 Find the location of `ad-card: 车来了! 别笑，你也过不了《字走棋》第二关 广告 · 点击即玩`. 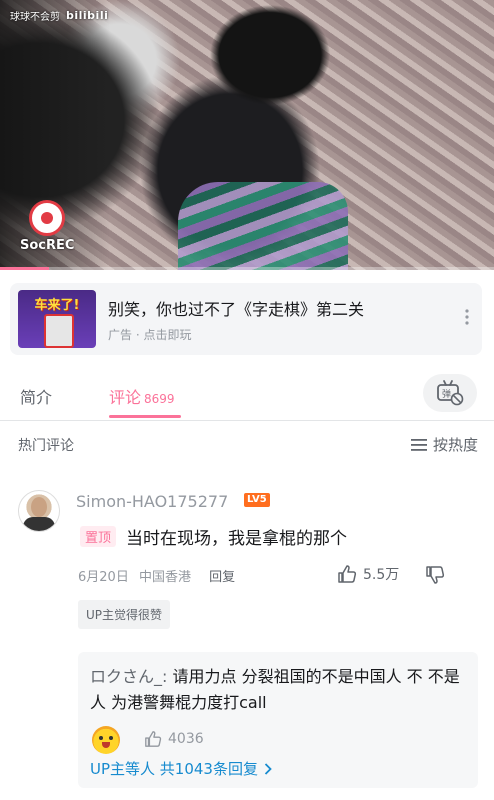

ad-card: 车来了! 别笑，你也过不了《字走棋》第二关 广告 · 点击即玩 is located at coordinates (246, 319).